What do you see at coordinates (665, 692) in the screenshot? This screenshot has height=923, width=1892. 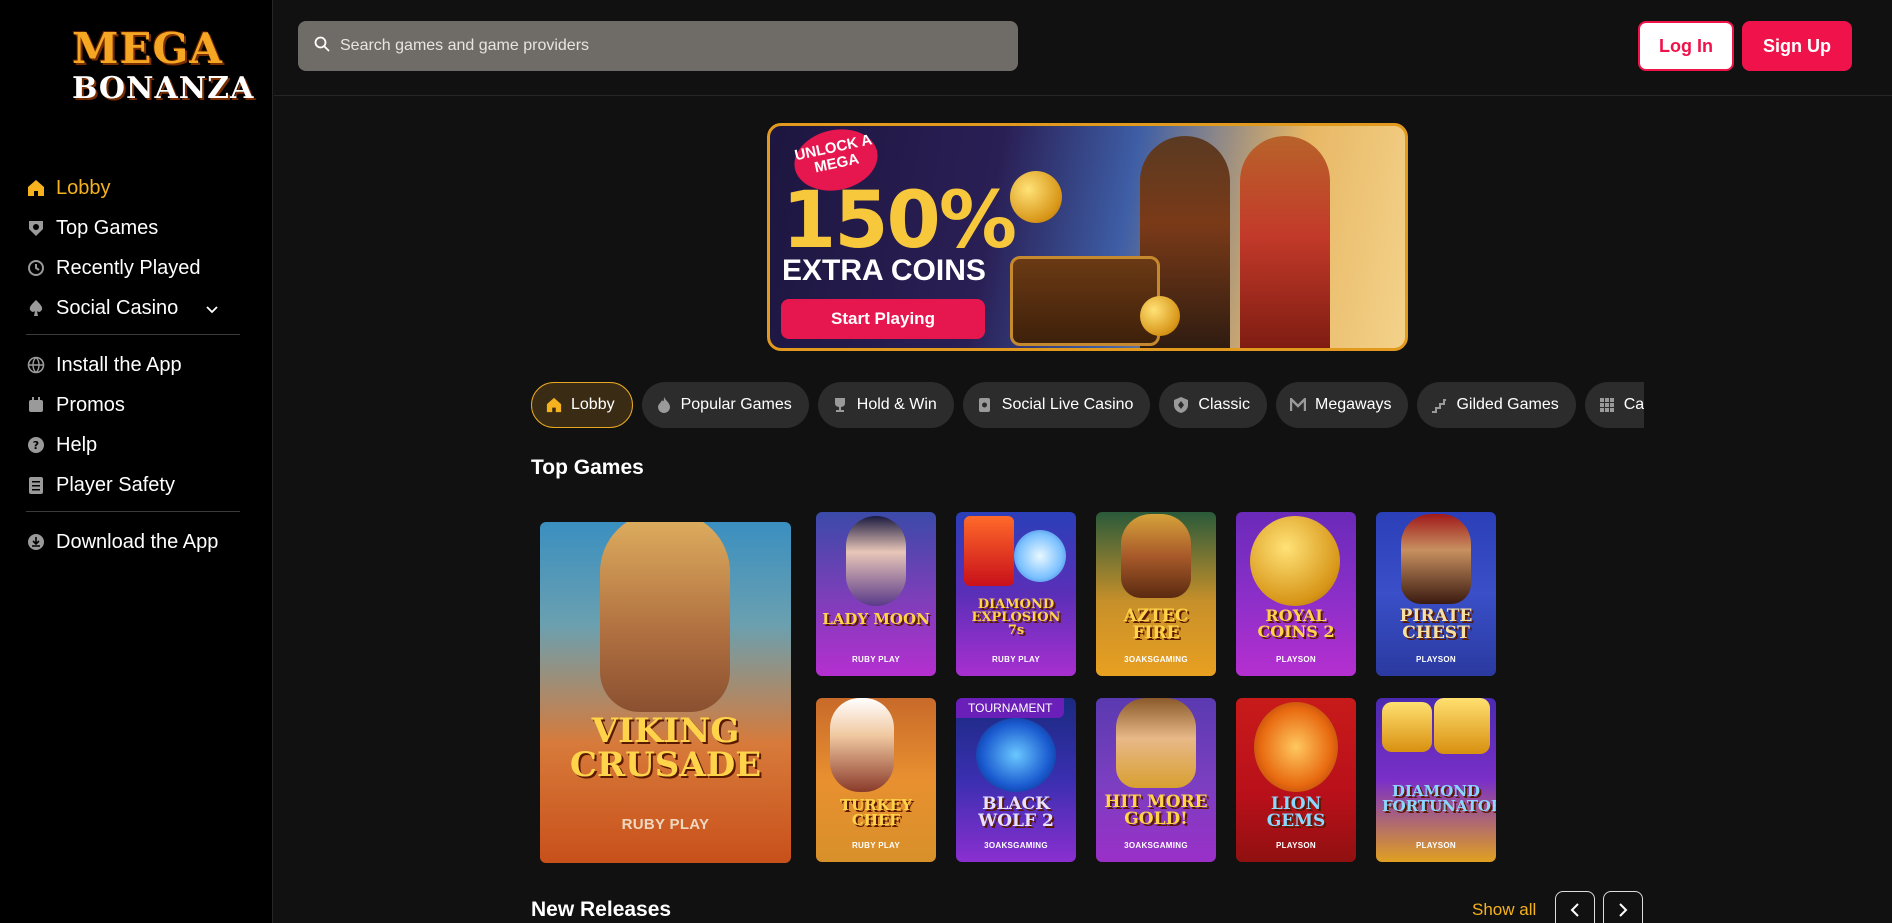 I see `game-tile-featured: VIKING CRUSADE RUBY PLAY` at bounding box center [665, 692].